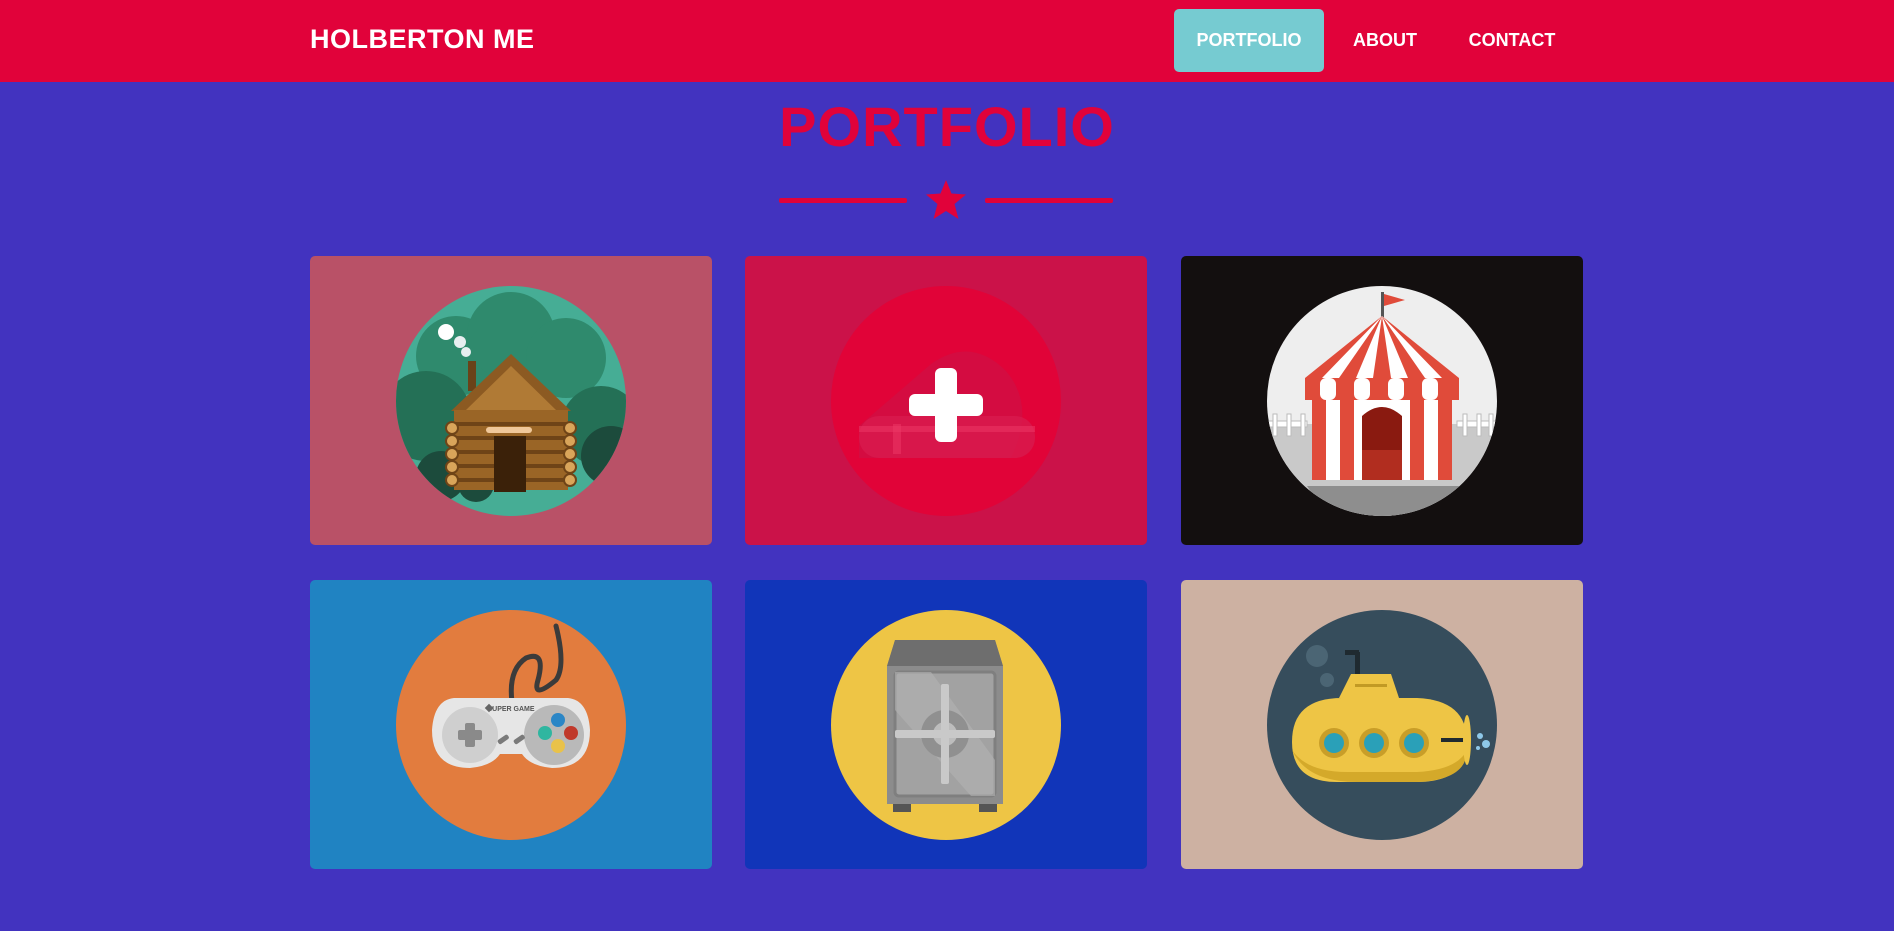  Describe the element at coordinates (1049, 200) in the screenshot. I see `divider-line-right` at that location.